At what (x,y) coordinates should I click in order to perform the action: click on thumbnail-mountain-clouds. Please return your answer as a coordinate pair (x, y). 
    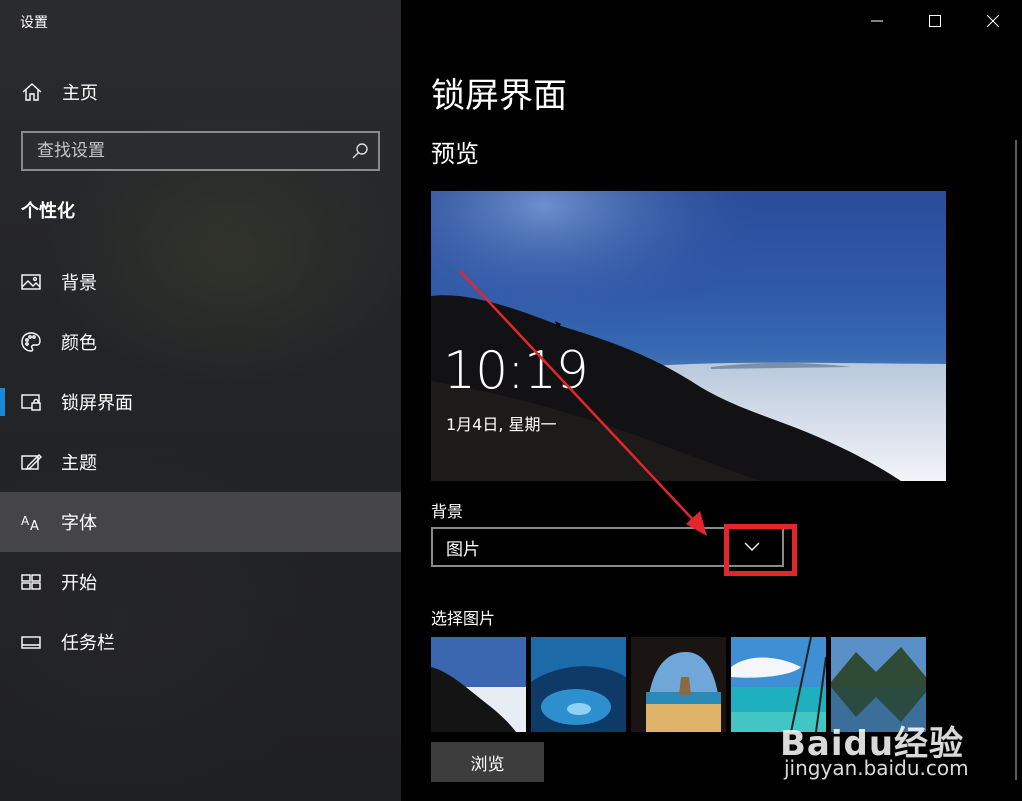
    Looking at the image, I should click on (478, 684).